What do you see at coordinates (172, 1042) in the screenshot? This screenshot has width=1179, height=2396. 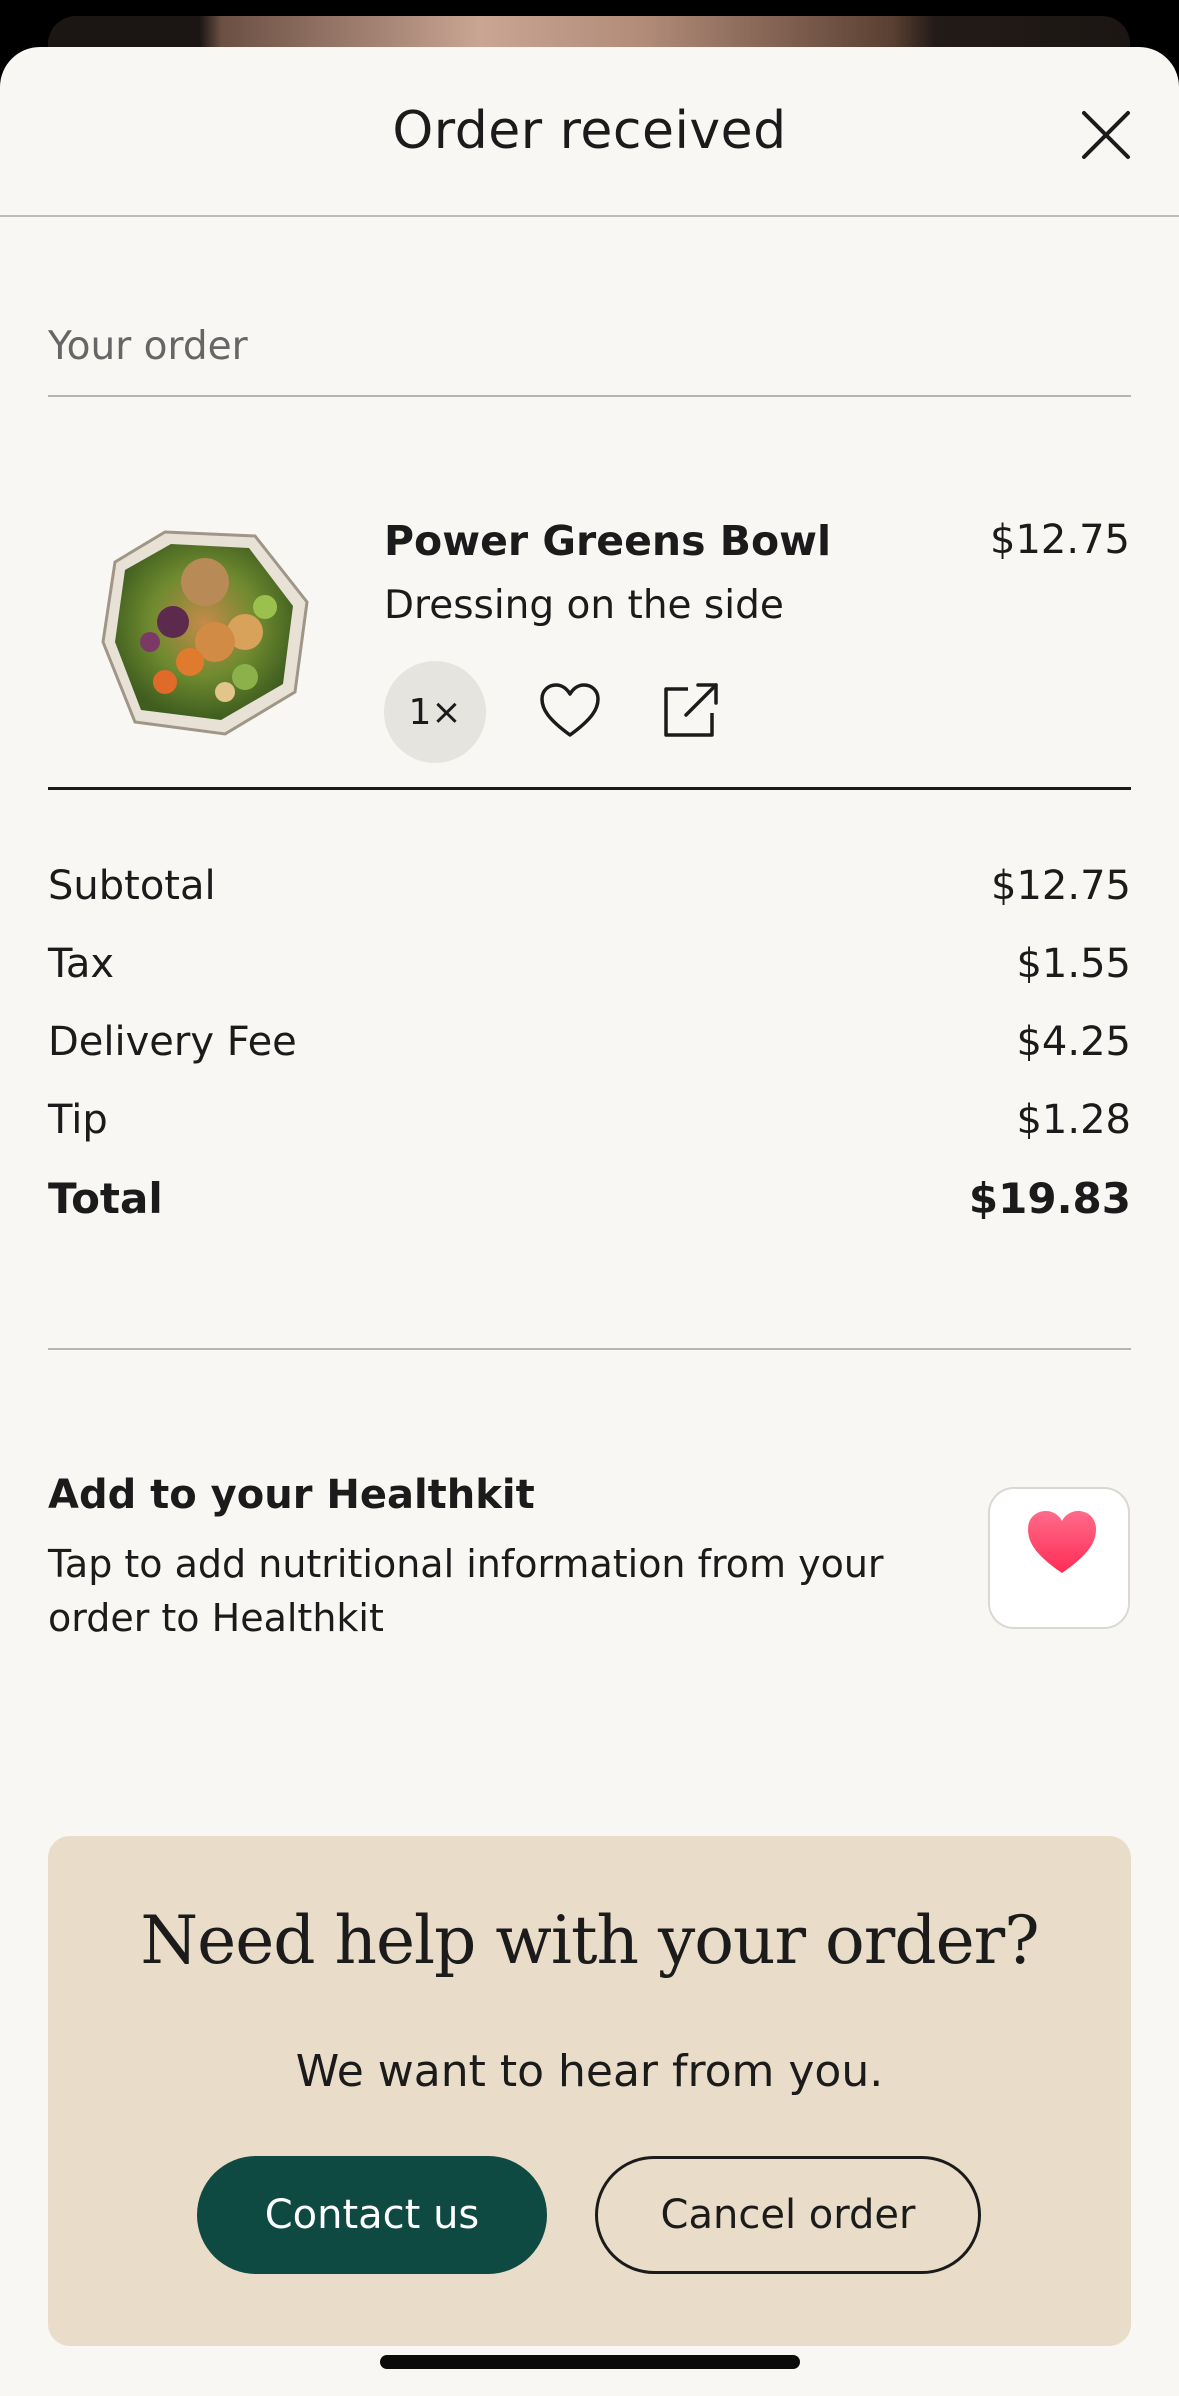 I see `summary-label: Delivery Fee` at bounding box center [172, 1042].